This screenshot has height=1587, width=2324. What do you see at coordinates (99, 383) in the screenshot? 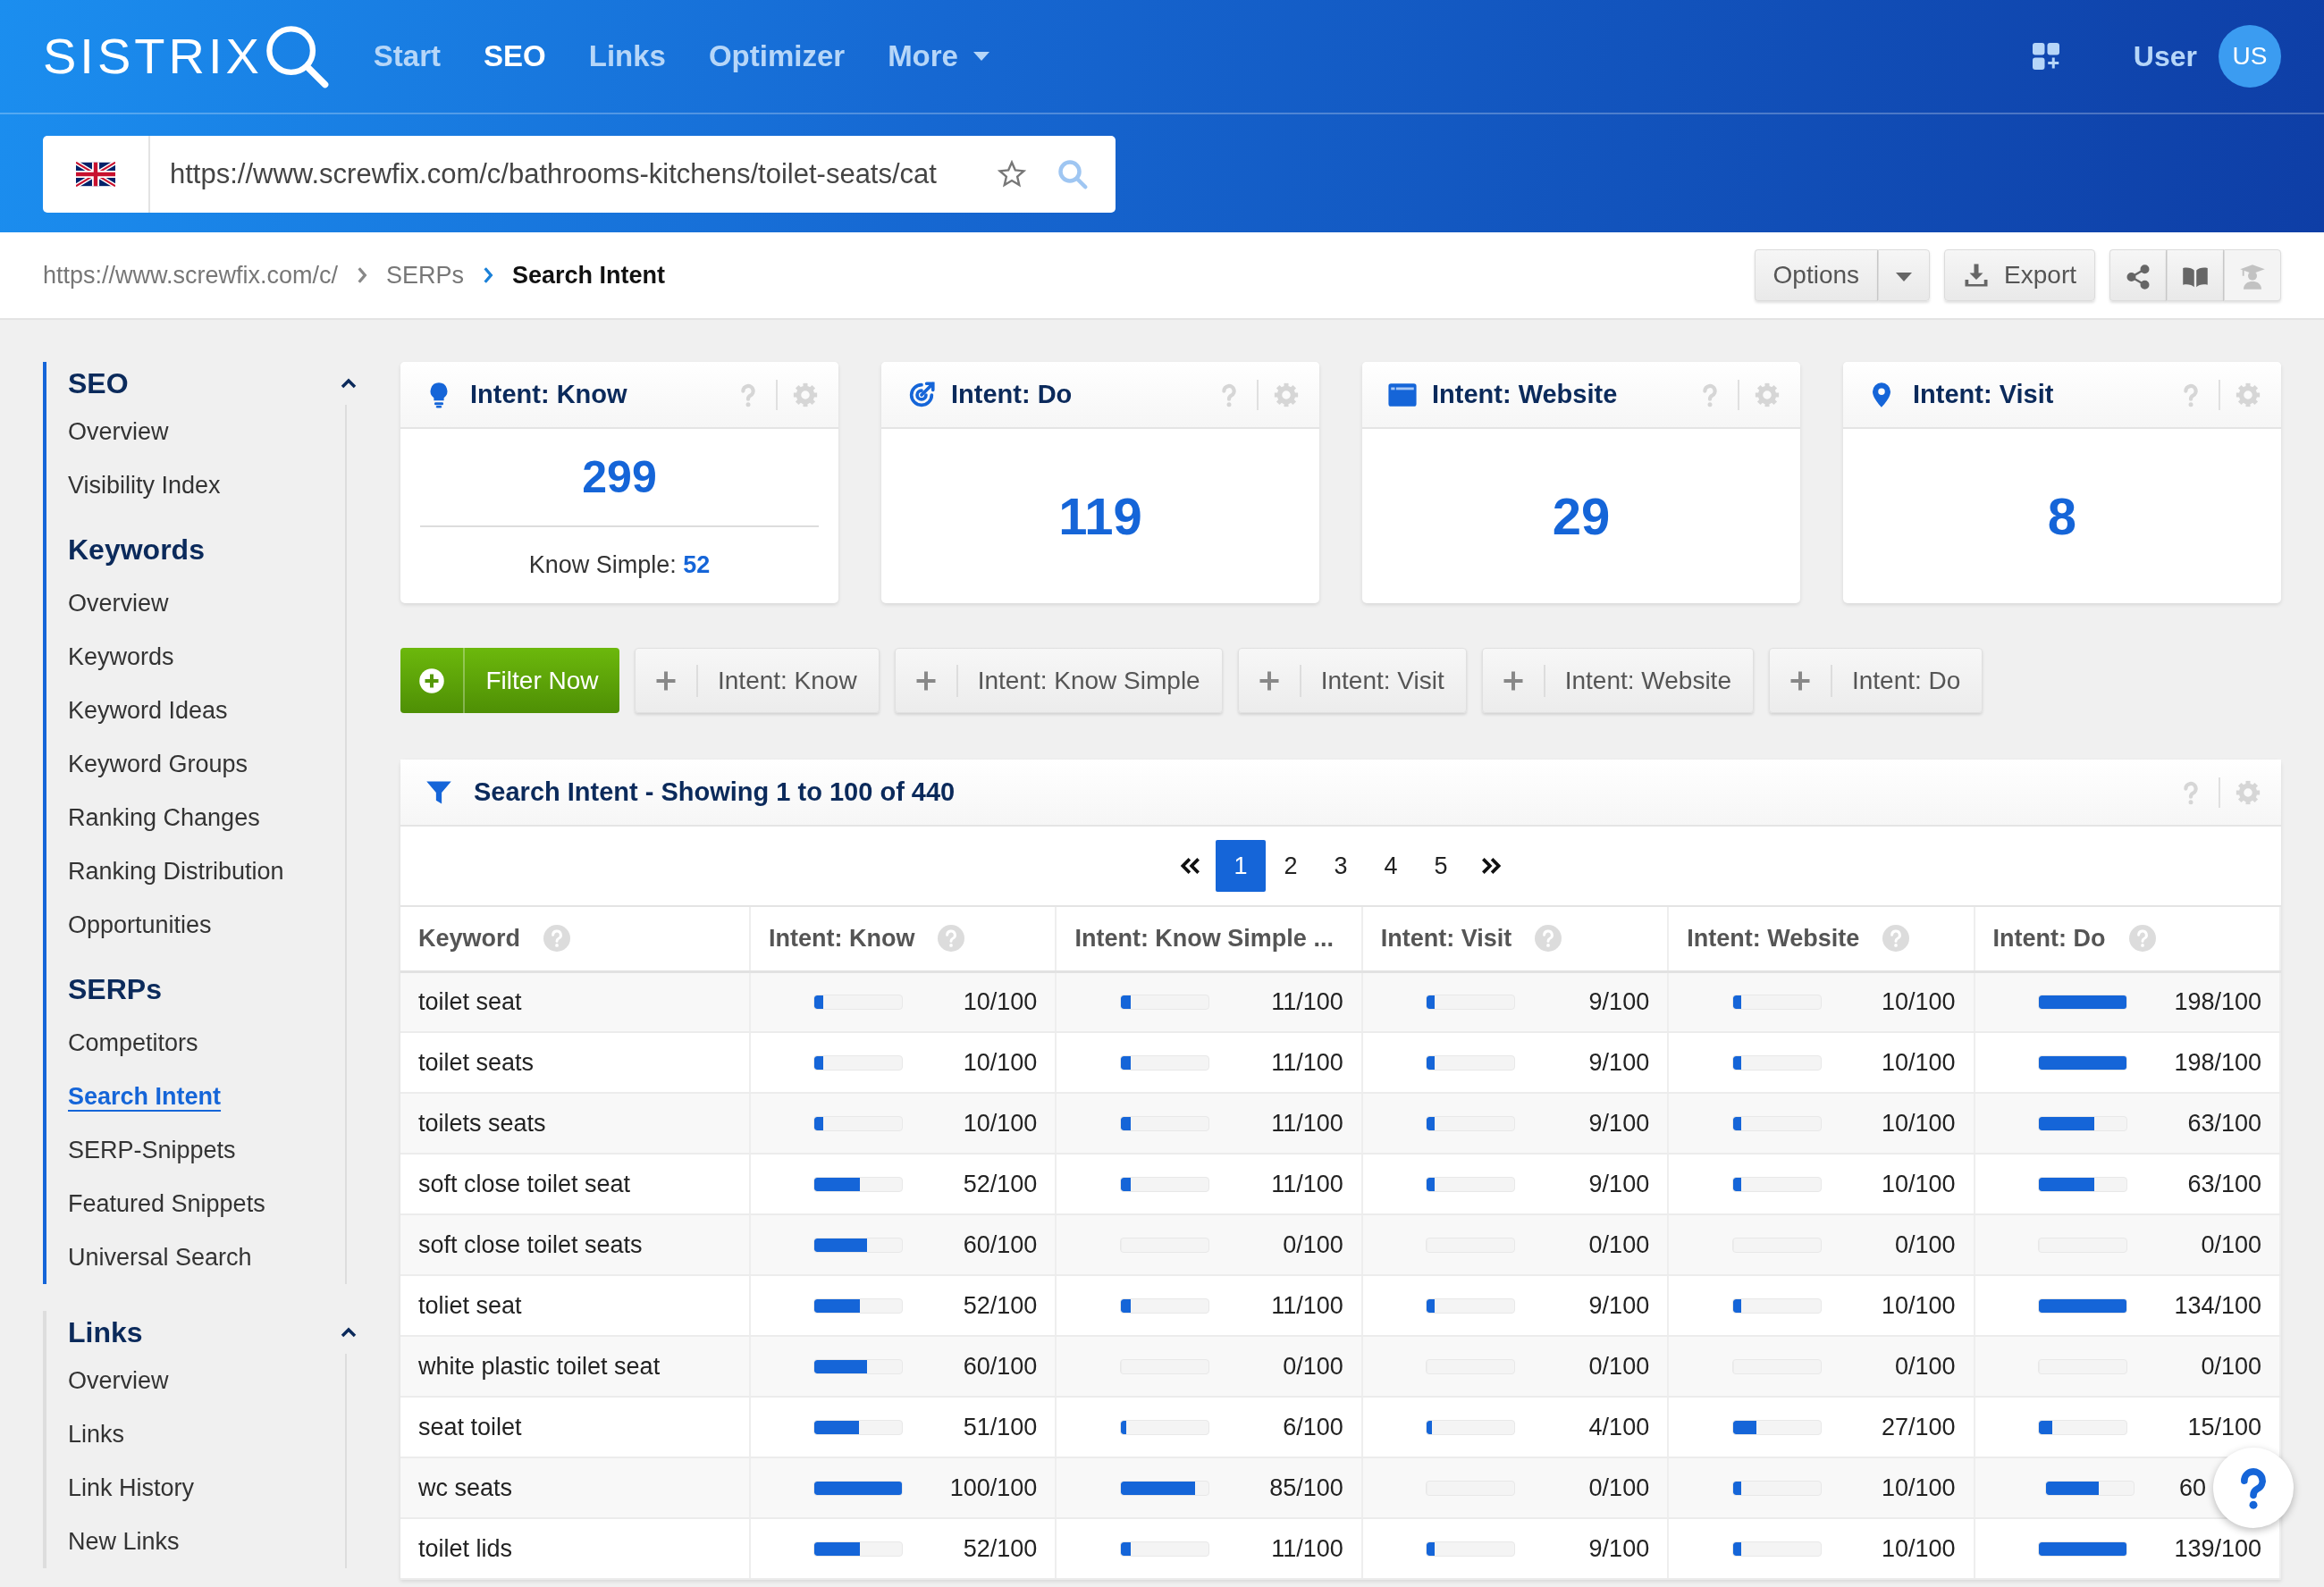
I see `sidebar-section-title: SEO` at bounding box center [99, 383].